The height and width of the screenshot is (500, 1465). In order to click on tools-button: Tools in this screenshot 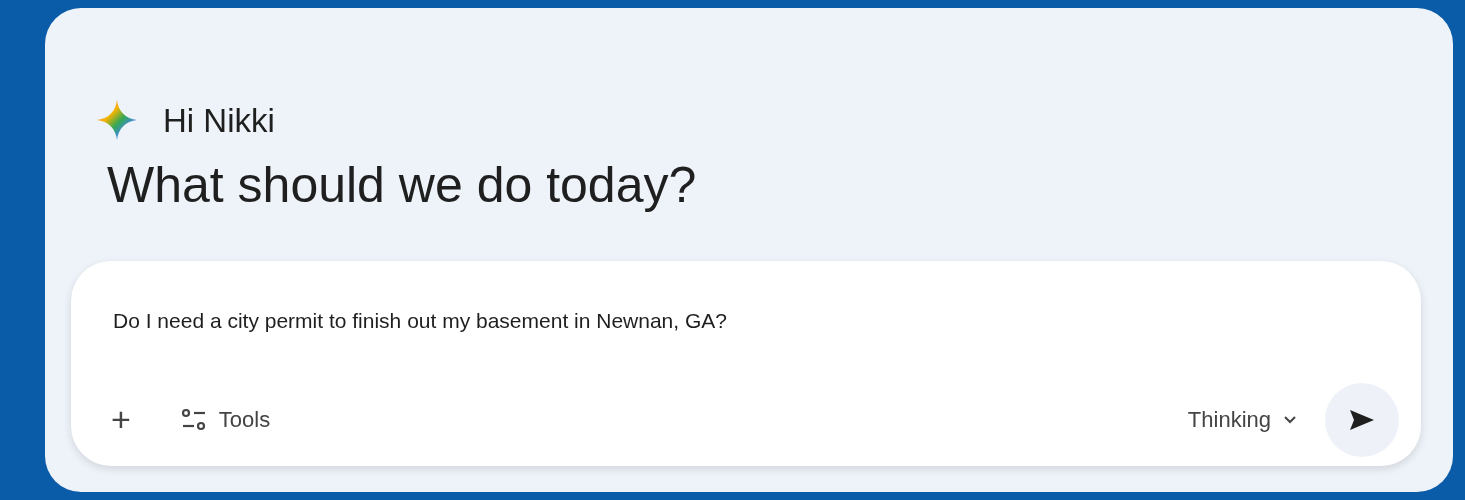, I will do `click(225, 419)`.